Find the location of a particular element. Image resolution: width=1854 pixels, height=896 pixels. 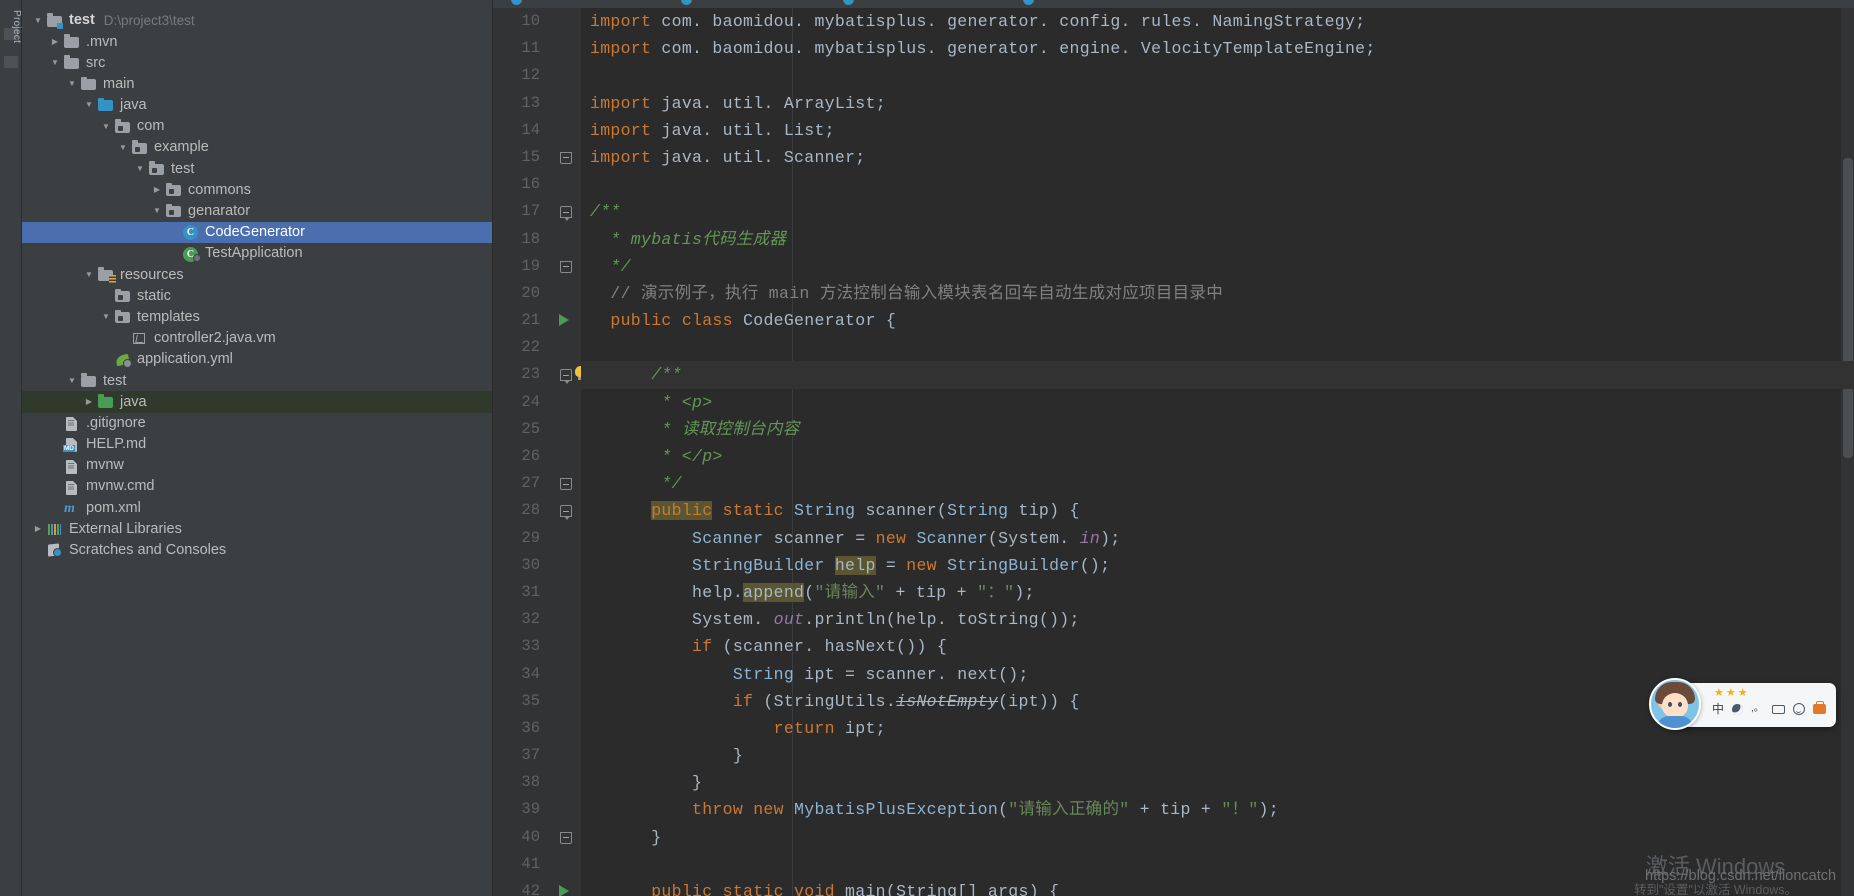

tree-item-mvnw-cmd: mvnw.cmd is located at coordinates (257, 486).